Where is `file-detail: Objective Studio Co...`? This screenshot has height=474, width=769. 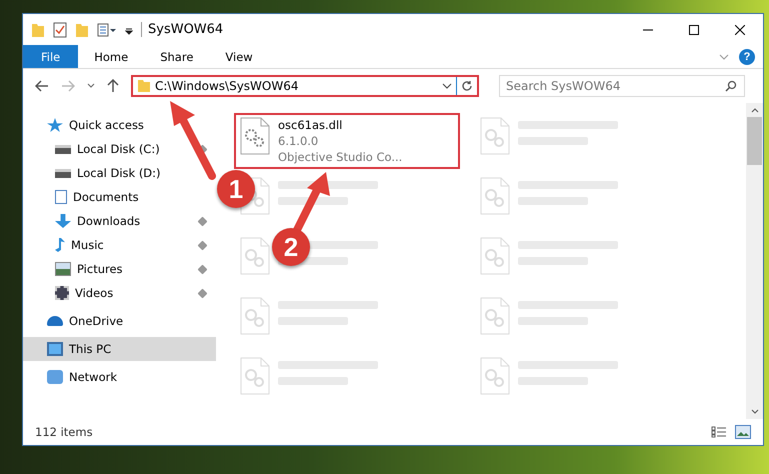
file-detail: Objective Studio Co... is located at coordinates (340, 157).